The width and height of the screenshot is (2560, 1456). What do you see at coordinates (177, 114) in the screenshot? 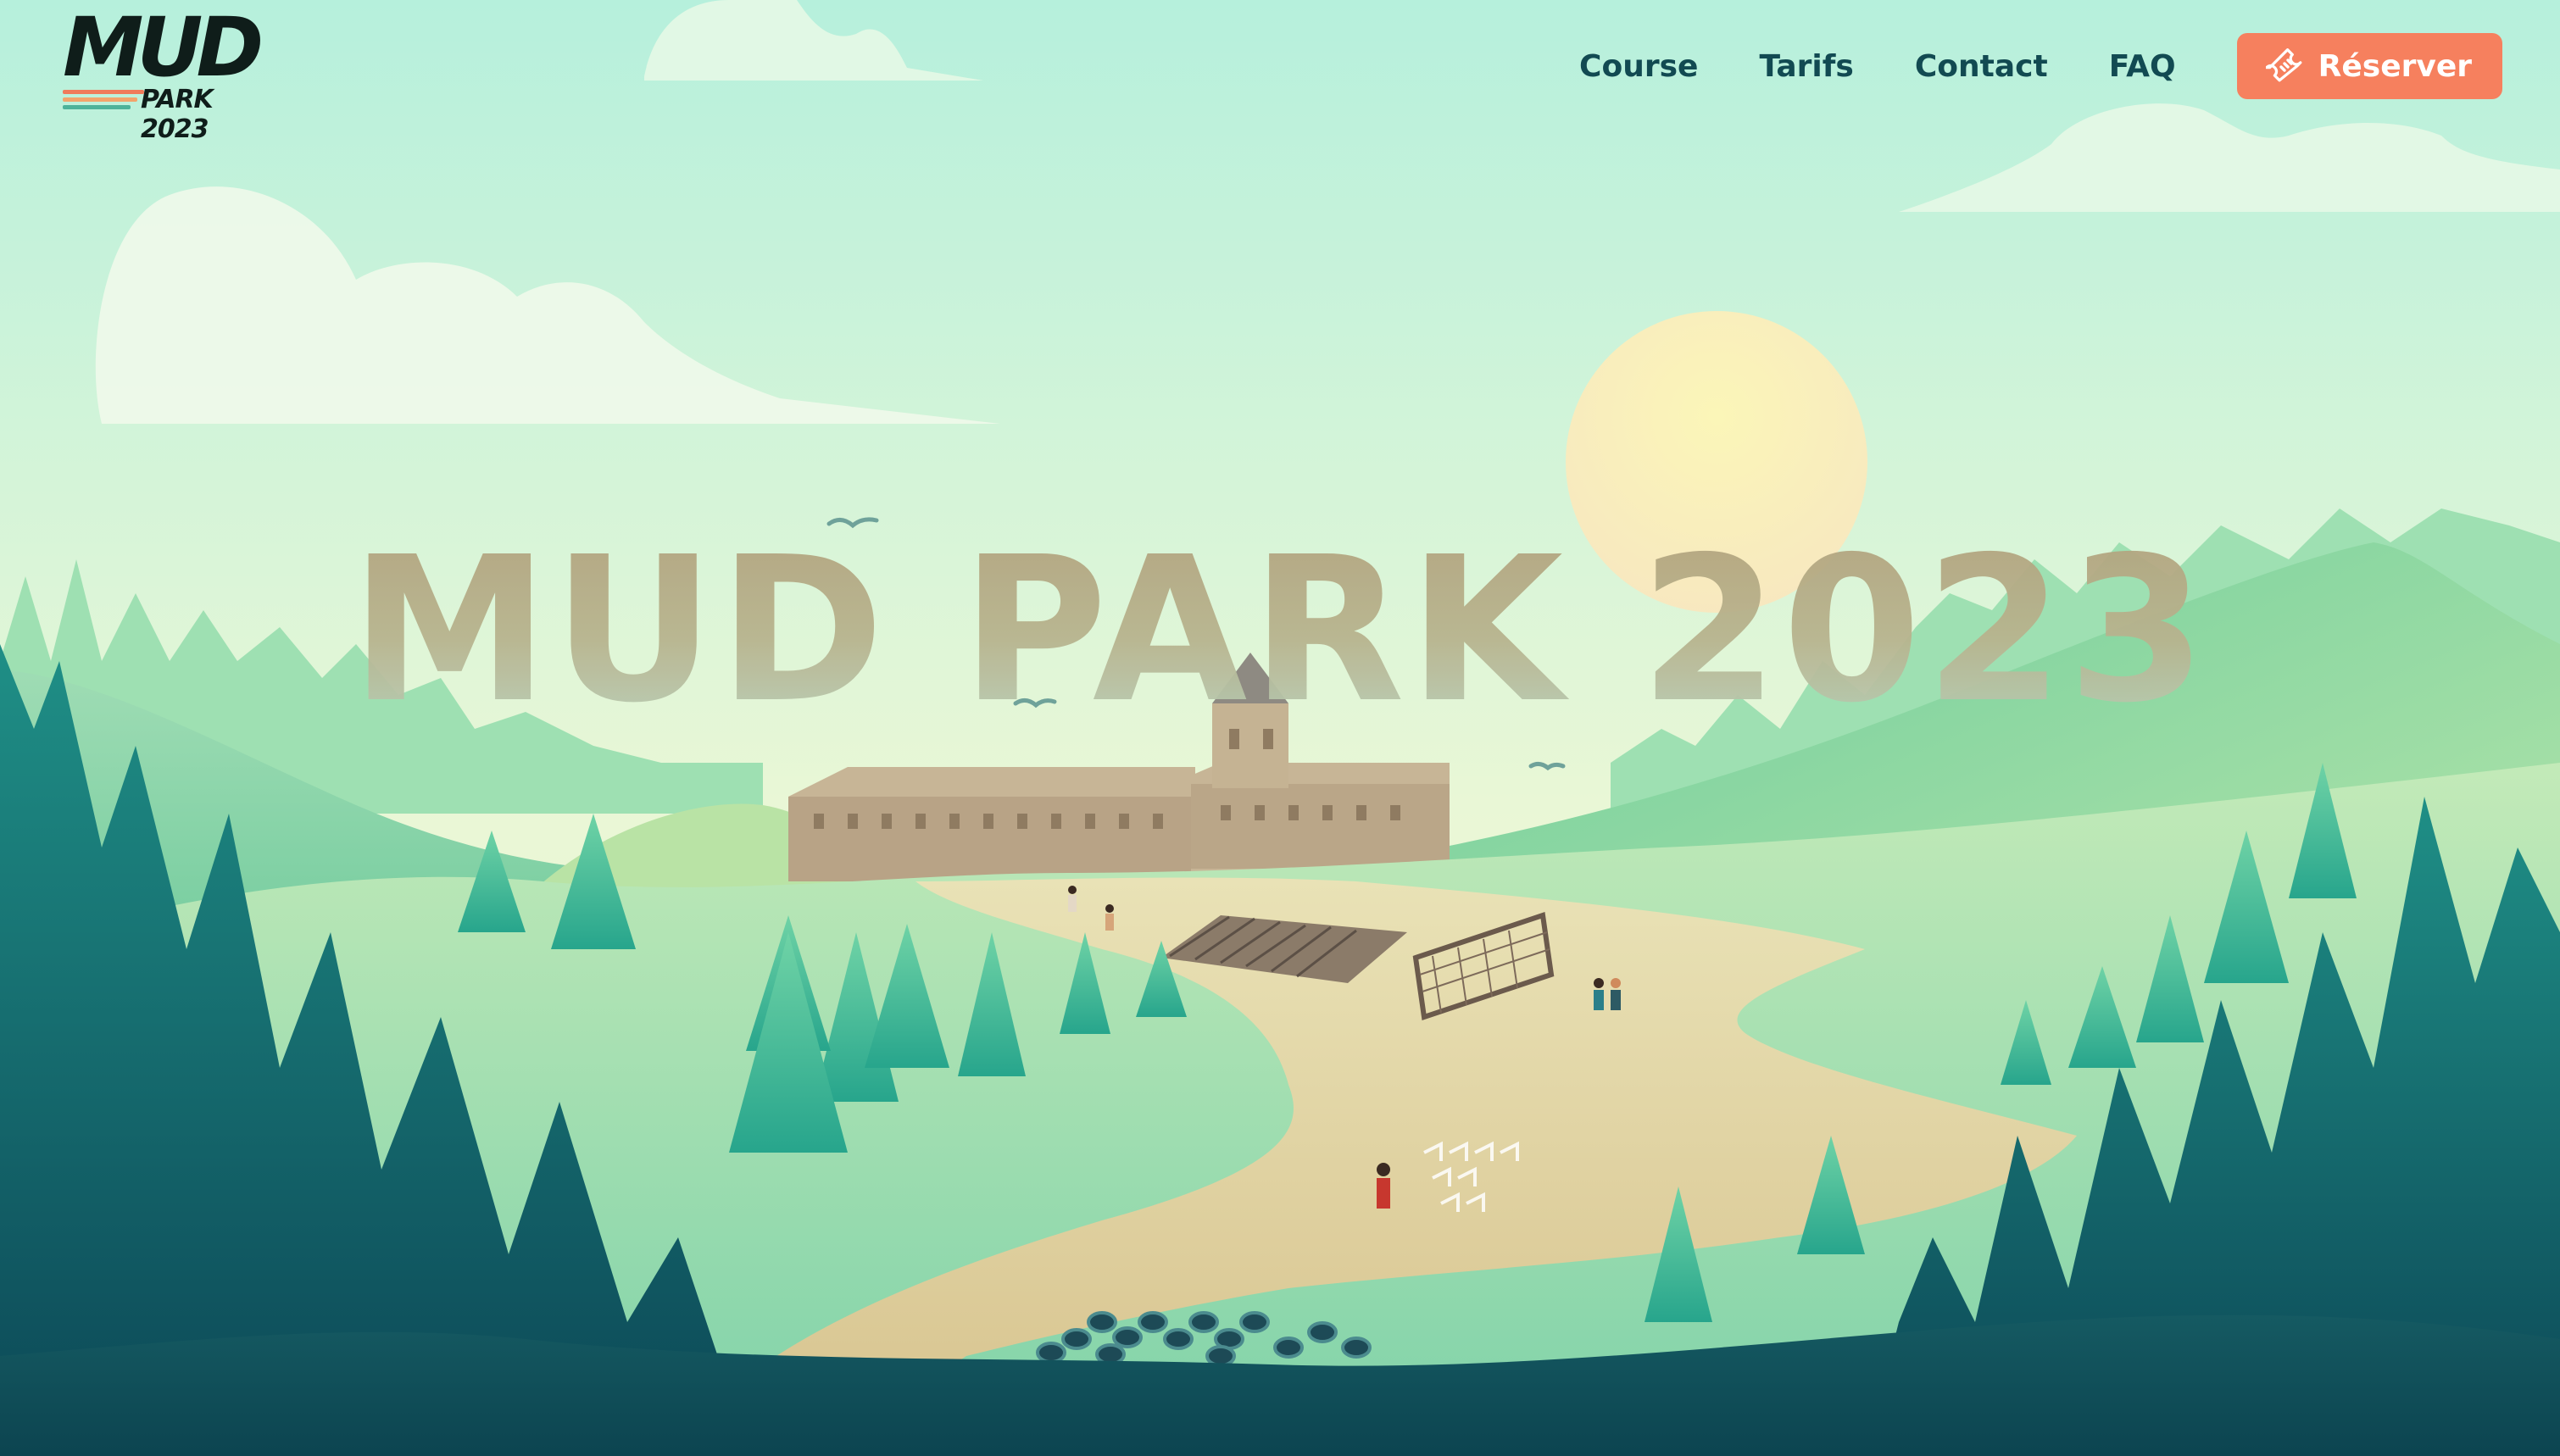
I see `logo-subtitle: PARK 2023` at bounding box center [177, 114].